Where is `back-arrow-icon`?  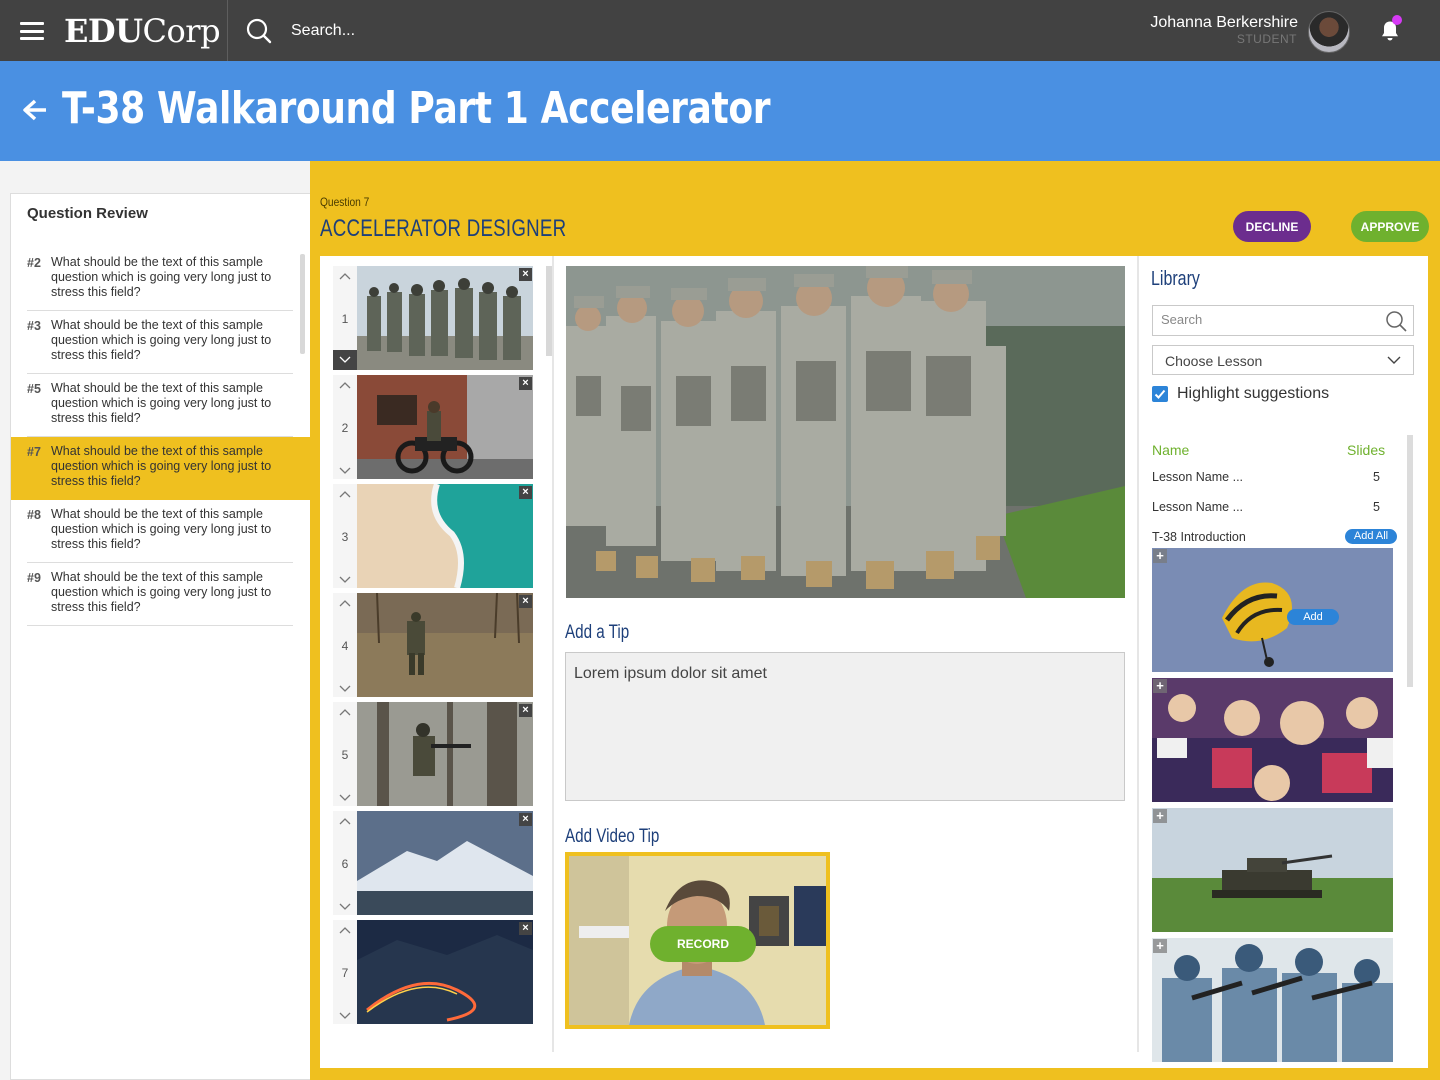 back-arrow-icon is located at coordinates (34, 110).